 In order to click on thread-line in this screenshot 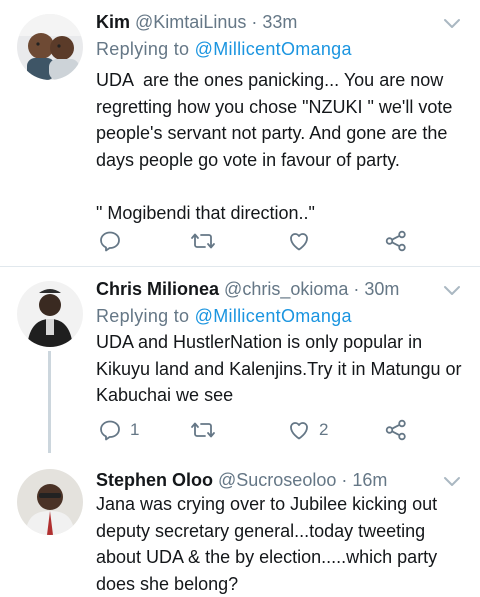, I will do `click(49, 402)`.